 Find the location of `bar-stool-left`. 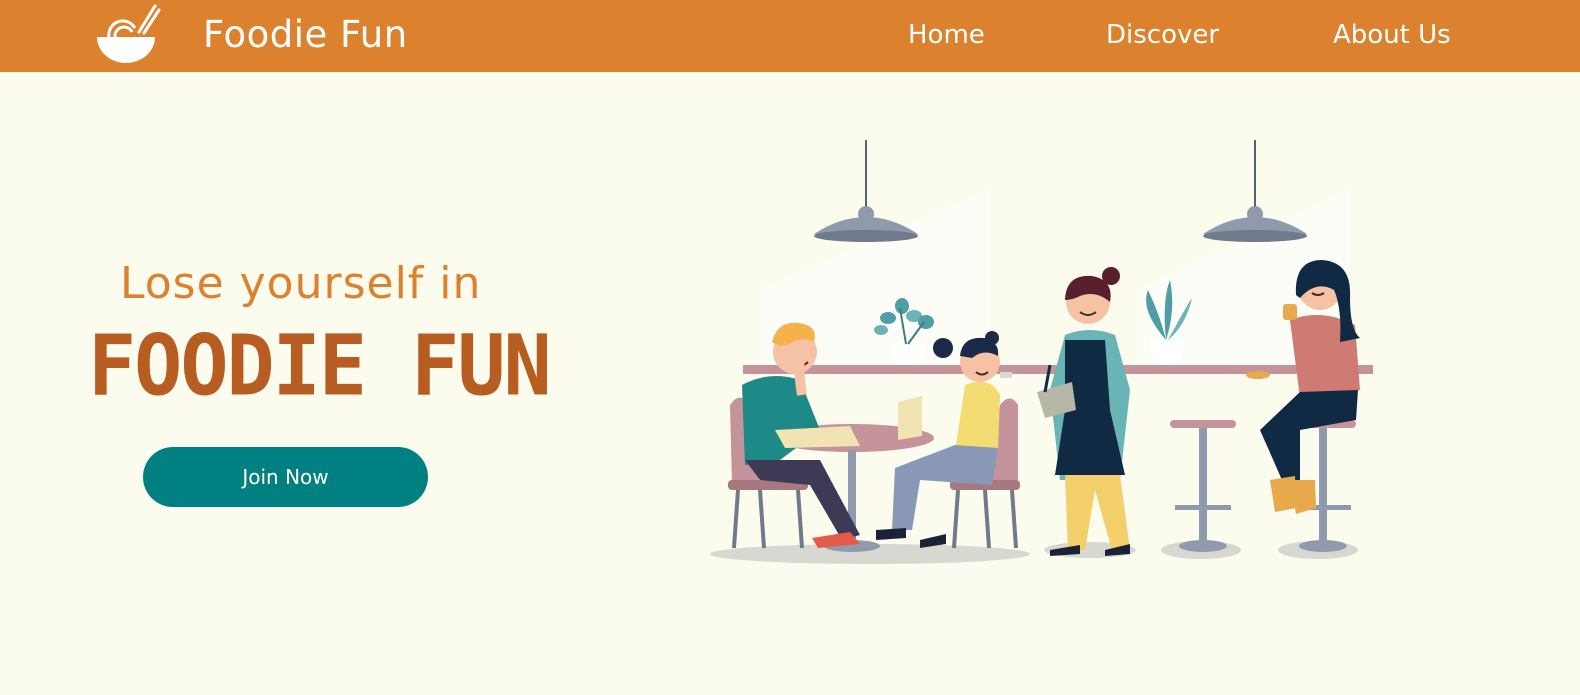

bar-stool-left is located at coordinates (1203, 486).